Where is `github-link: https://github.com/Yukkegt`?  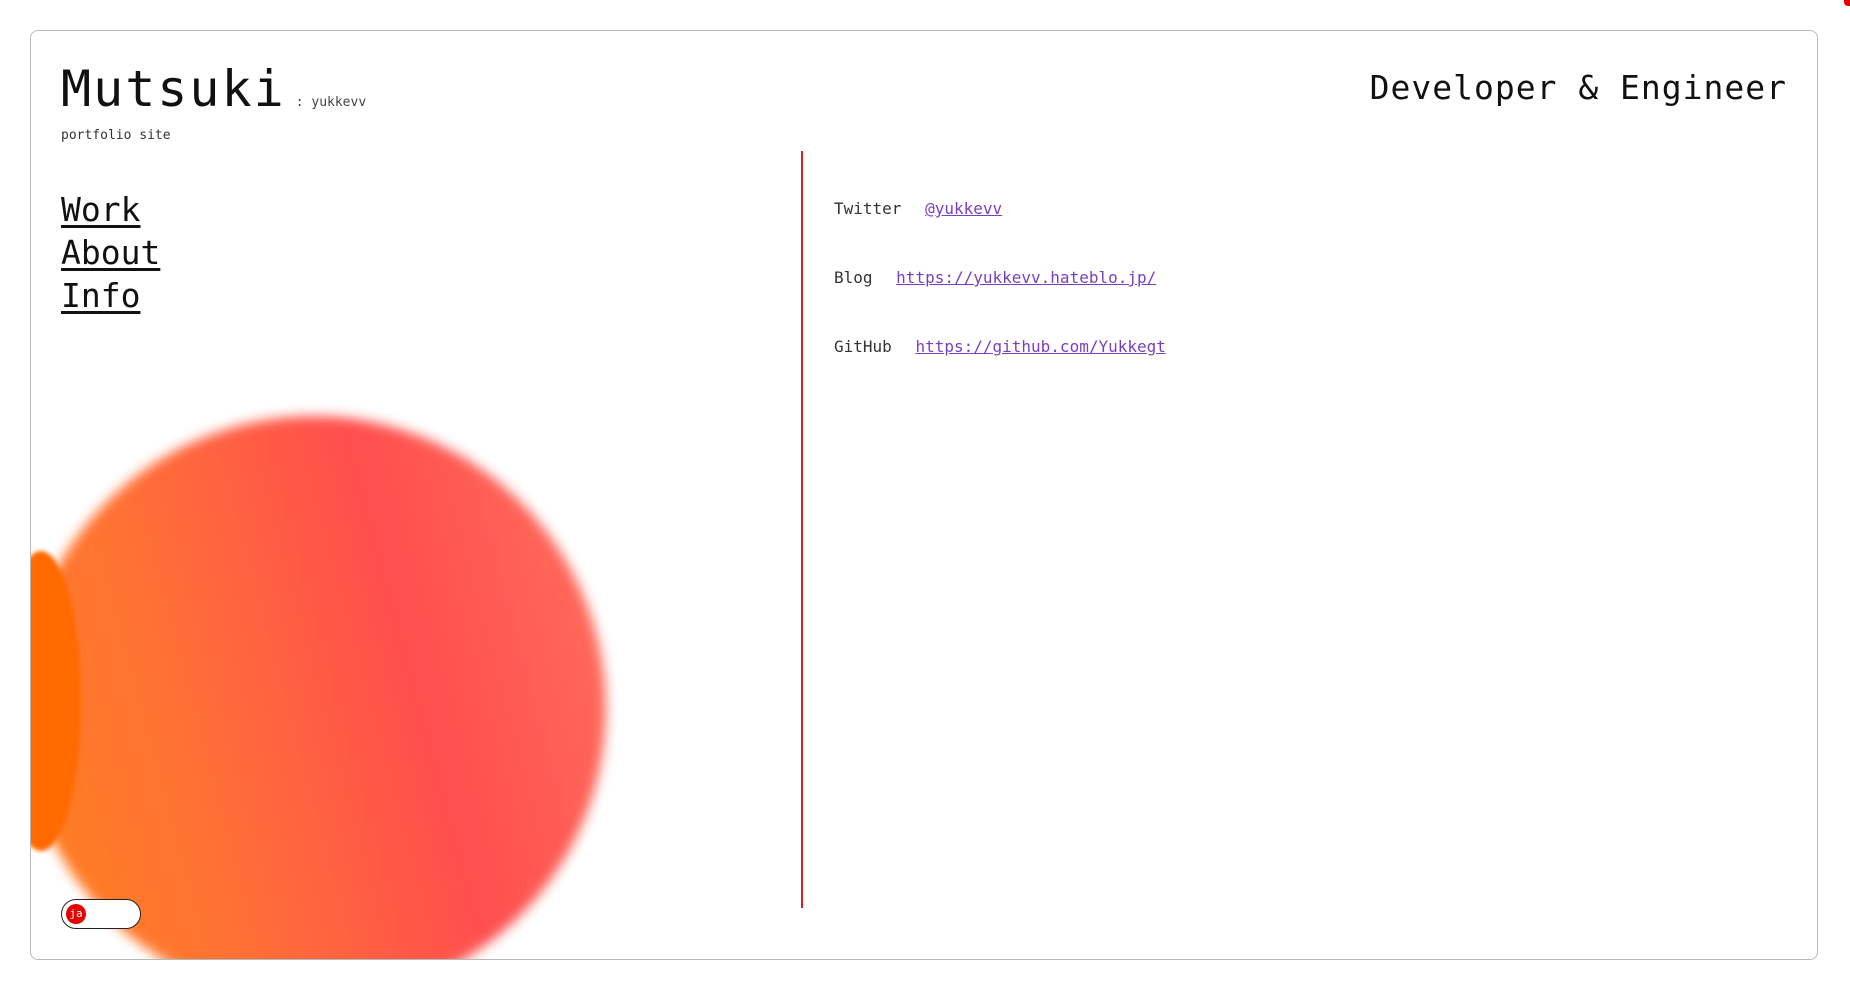 github-link: https://github.com/Yukkegt is located at coordinates (1040, 346).